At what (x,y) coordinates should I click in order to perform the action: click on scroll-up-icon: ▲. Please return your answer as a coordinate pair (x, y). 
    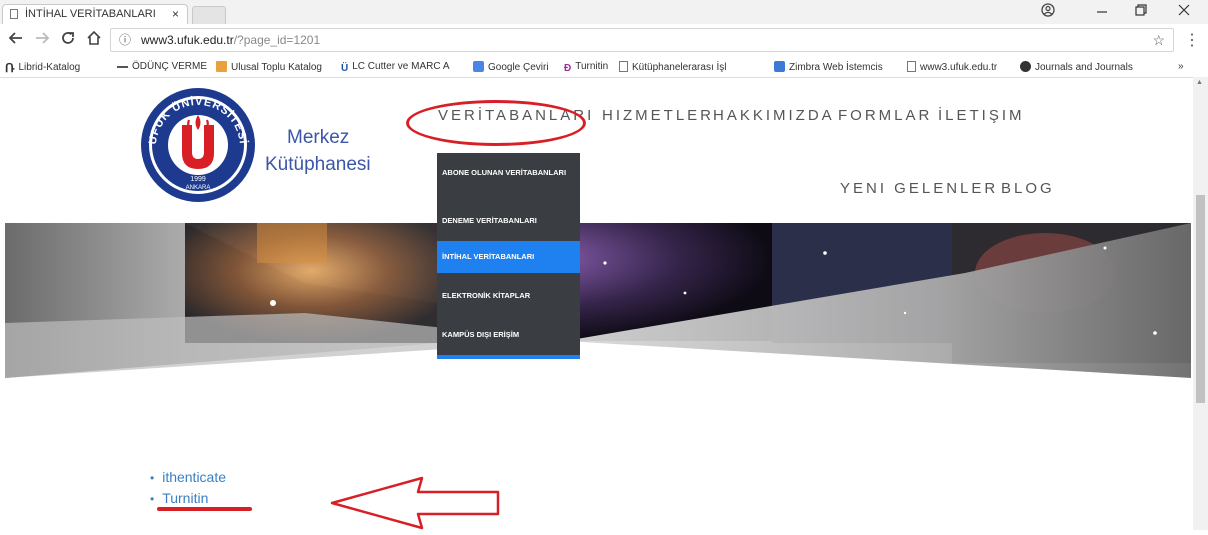
    Looking at the image, I should click on (1199, 82).